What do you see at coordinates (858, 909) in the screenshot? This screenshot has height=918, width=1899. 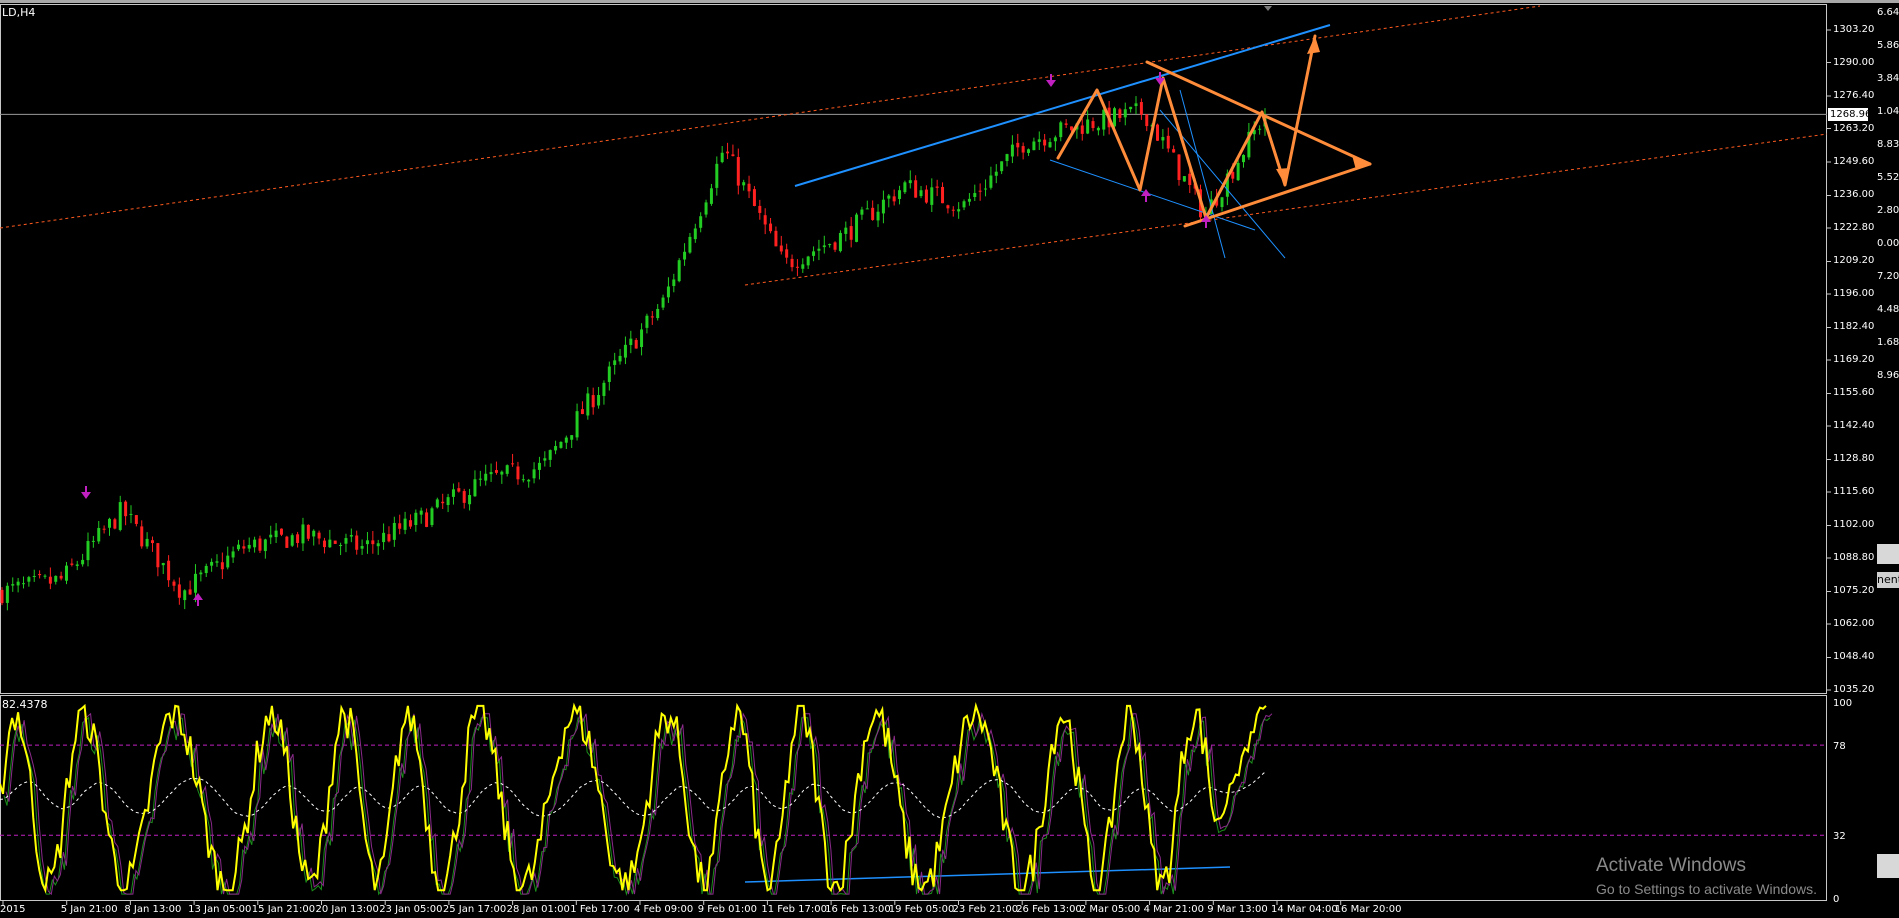 I see `time-tick-label: 16 Feb 13:00` at bounding box center [858, 909].